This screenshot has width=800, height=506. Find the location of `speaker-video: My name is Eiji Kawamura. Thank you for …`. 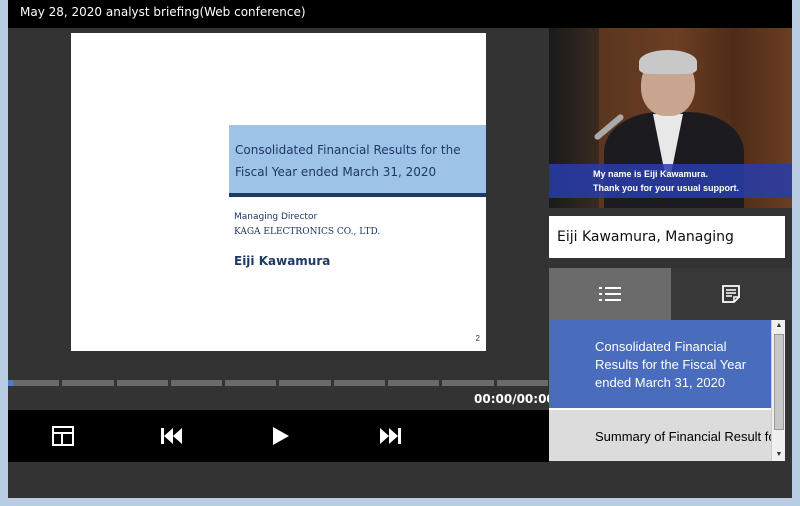

speaker-video: My name is Eiji Kawamura. Thank you for … is located at coordinates (670, 118).